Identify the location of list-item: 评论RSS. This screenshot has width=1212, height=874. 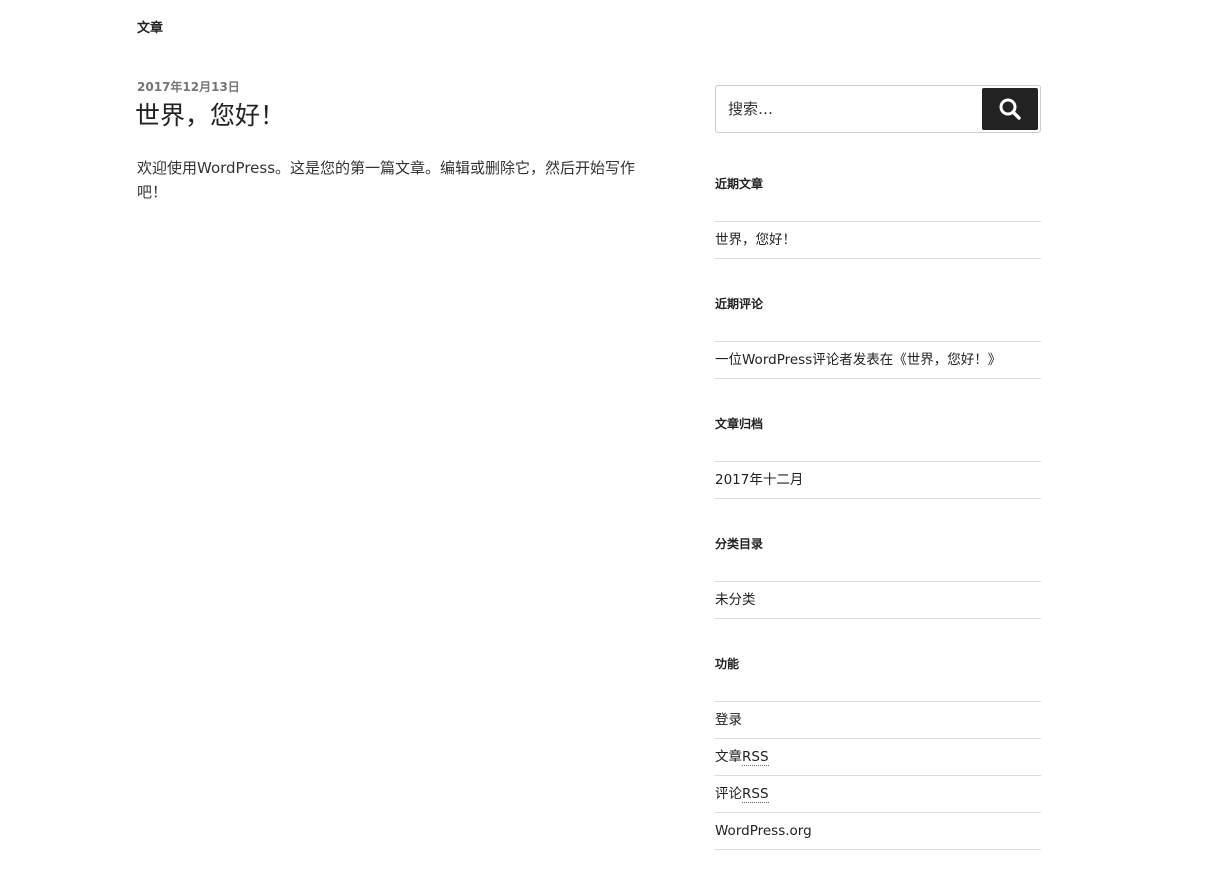
(878, 794).